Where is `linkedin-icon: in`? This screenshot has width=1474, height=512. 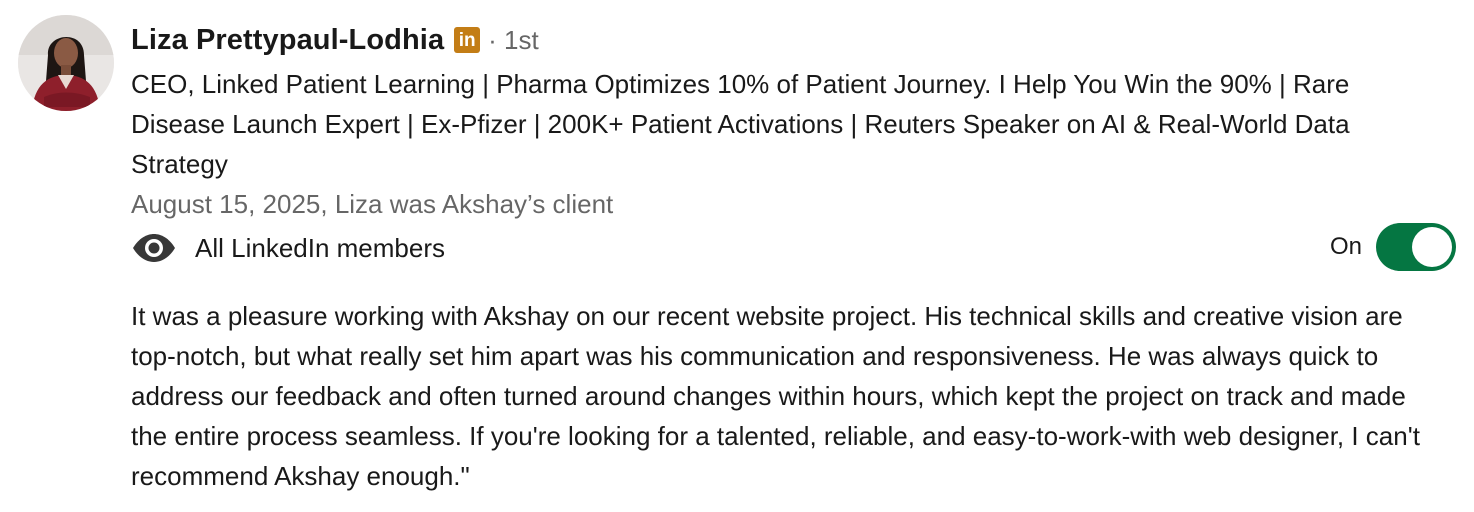
linkedin-icon: in is located at coordinates (467, 40).